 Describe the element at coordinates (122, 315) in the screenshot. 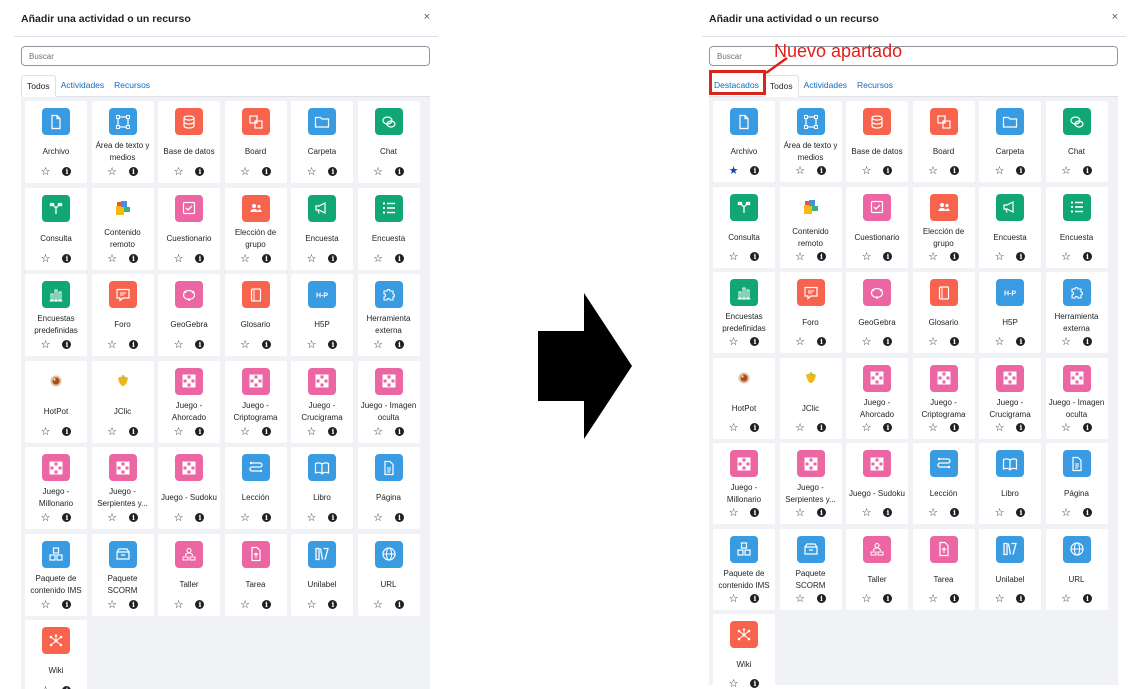

I see `activity-card-foro: Foro ☆ i` at that location.